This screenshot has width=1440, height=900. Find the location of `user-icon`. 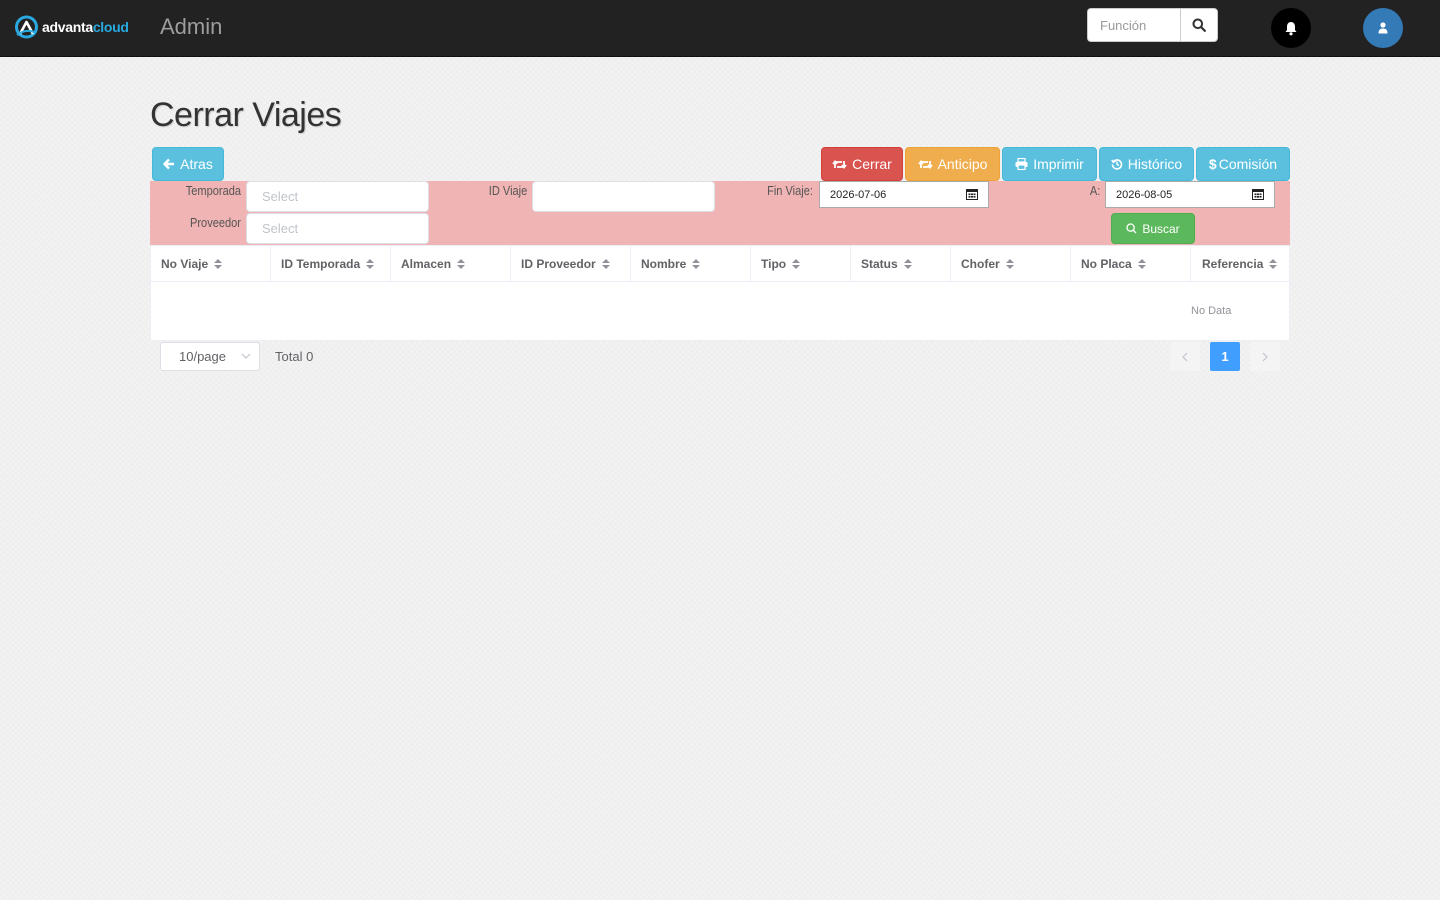

user-icon is located at coordinates (1383, 28).